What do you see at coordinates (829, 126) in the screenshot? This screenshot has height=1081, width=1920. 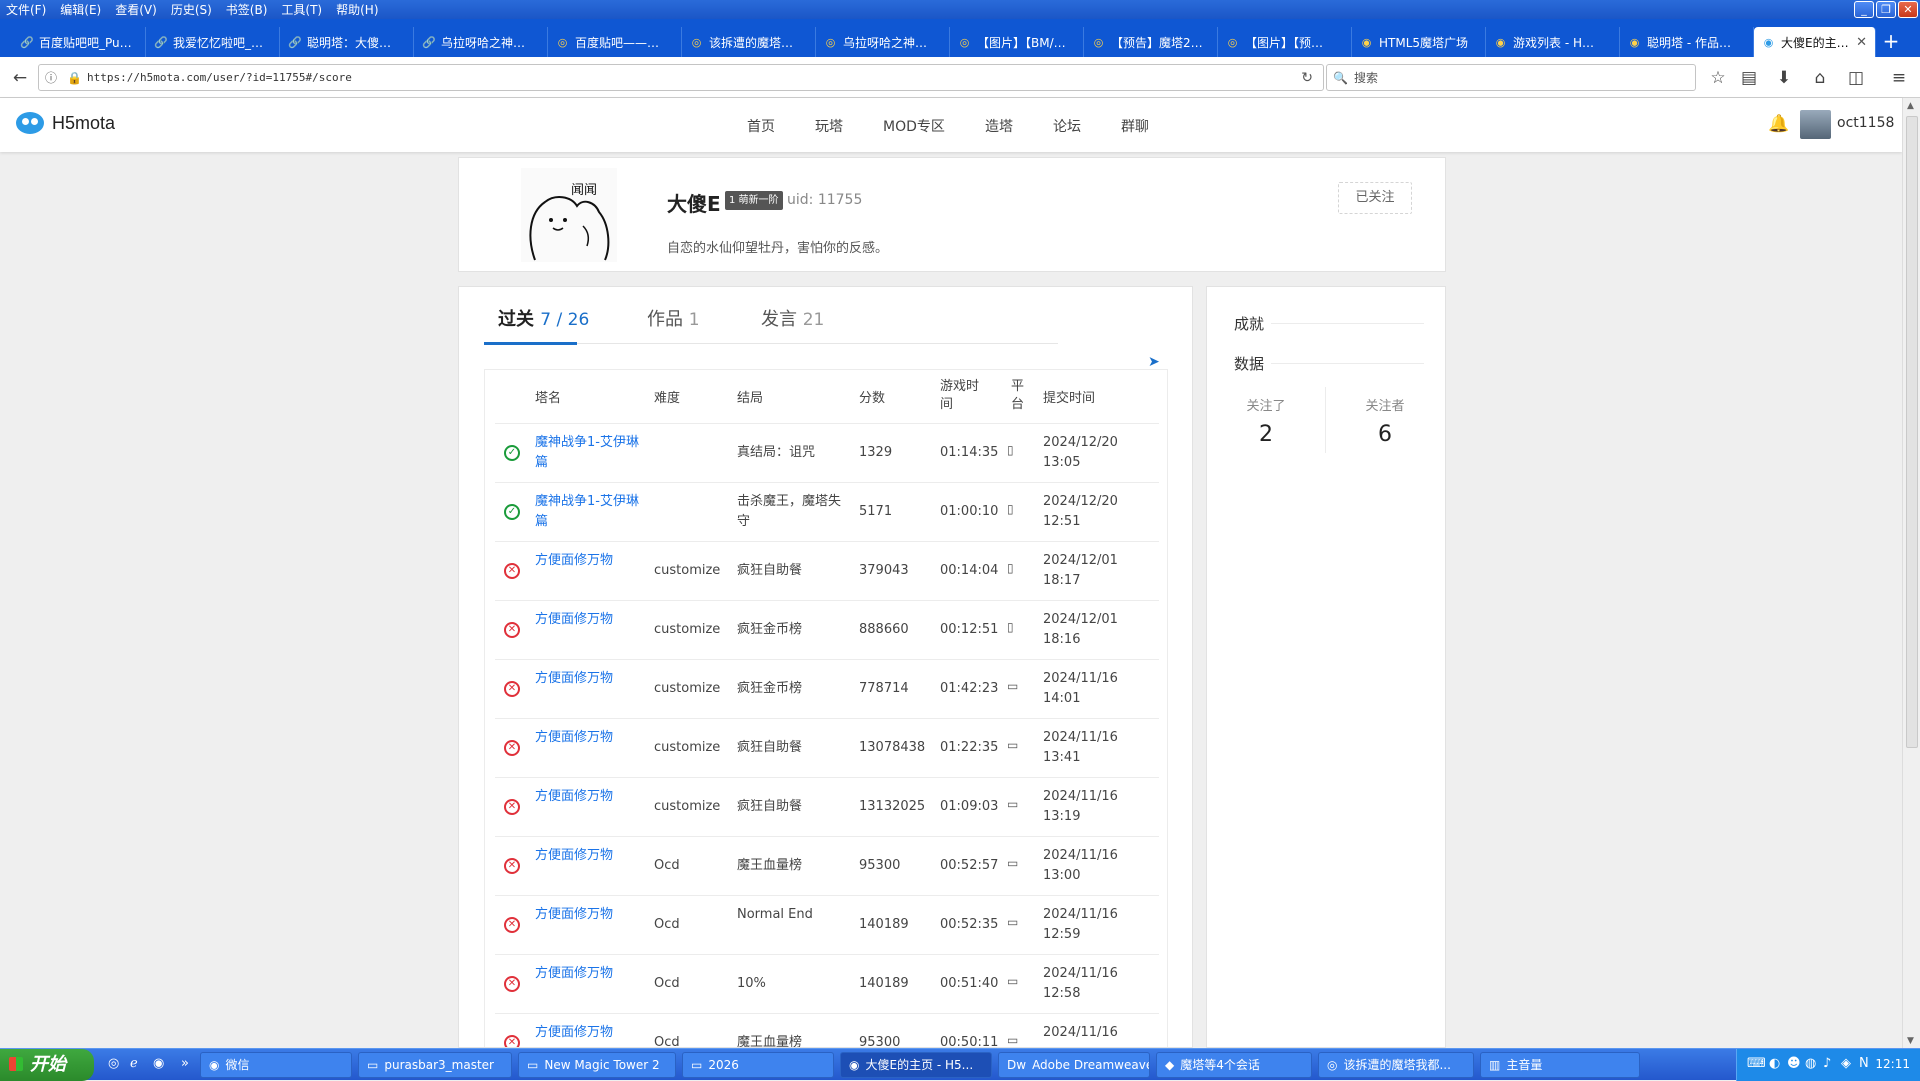 I see `nav-play: 玩塔` at bounding box center [829, 126].